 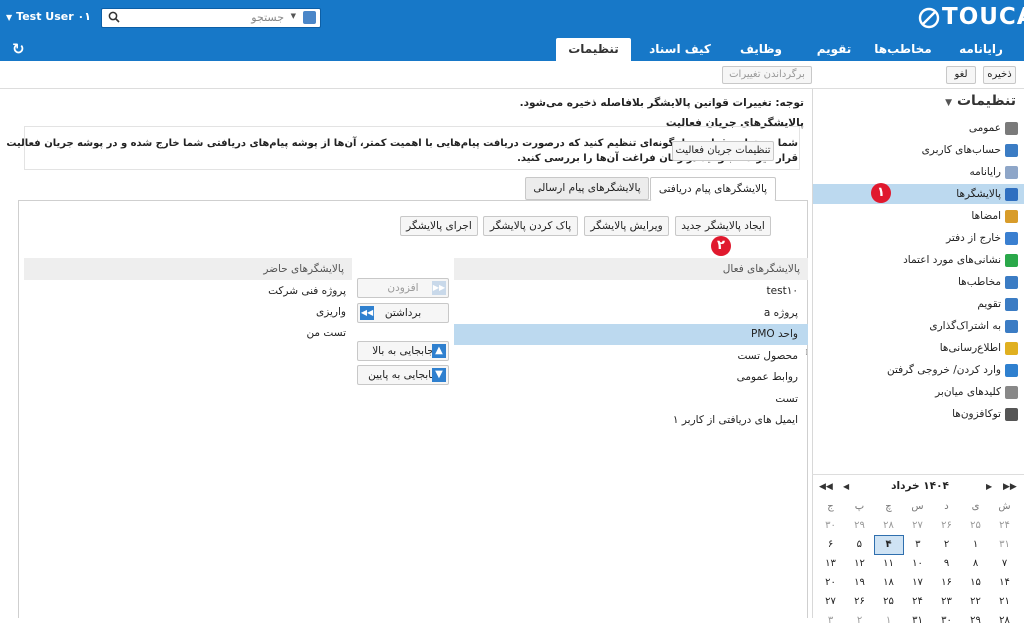 I want to click on sidebar-item: توکافزون‌ها, so click(x=915, y=414).